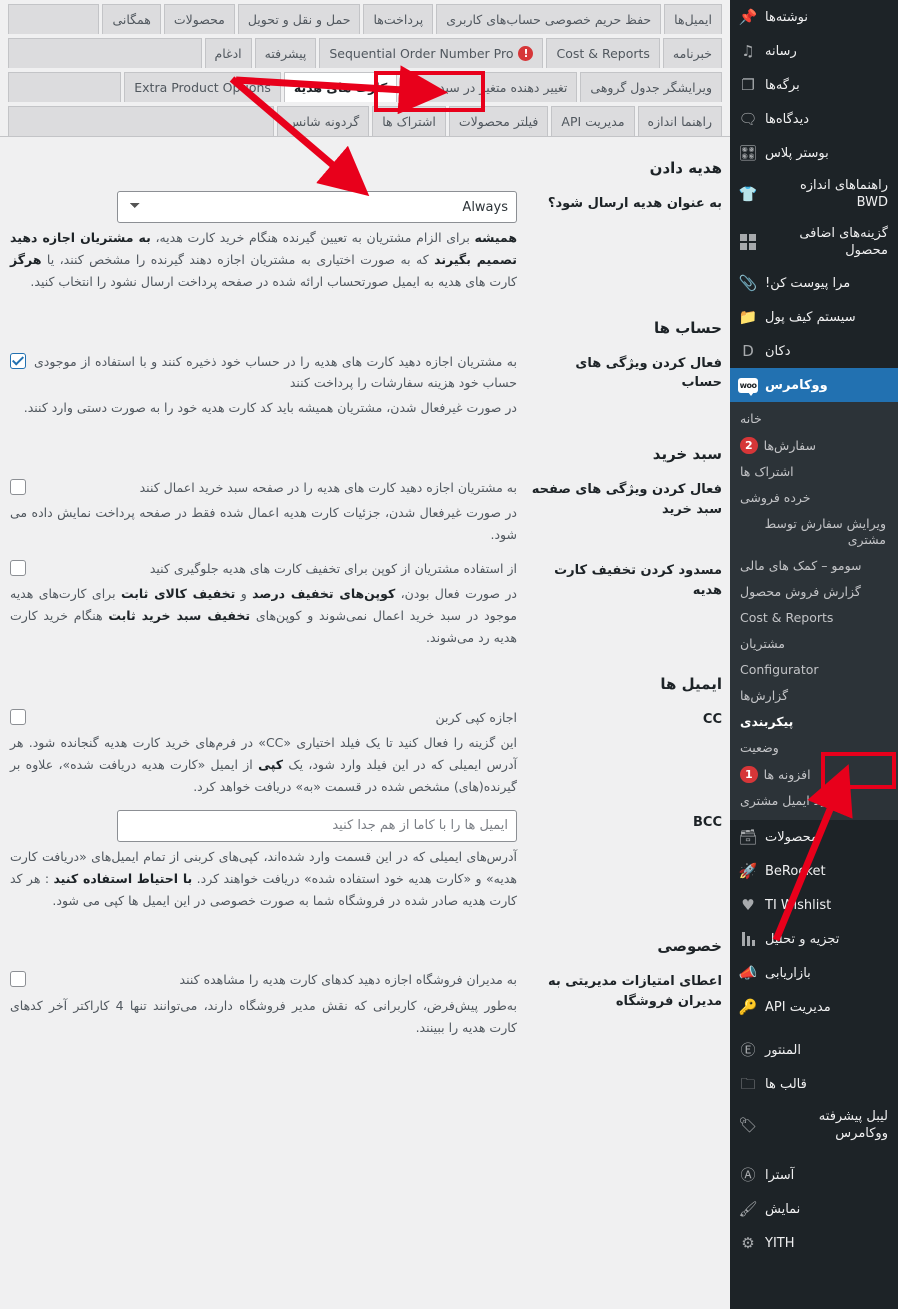 This screenshot has width=898, height=1309. Describe the element at coordinates (199, 19) in the screenshot. I see `settings-tab: محصولات` at that location.